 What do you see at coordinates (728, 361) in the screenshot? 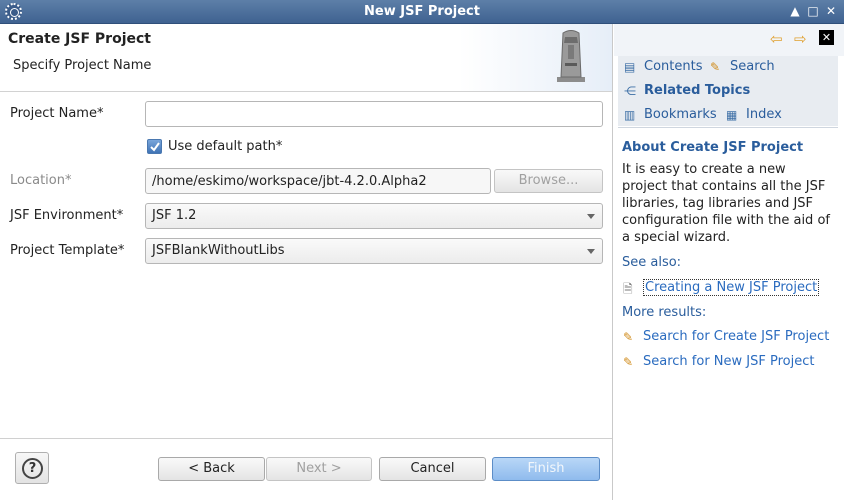
I see `search-result-link: Search for New JSF Project` at bounding box center [728, 361].